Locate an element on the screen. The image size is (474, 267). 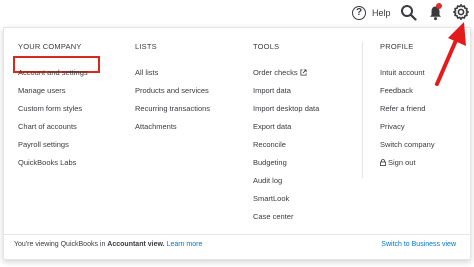
red-arrow-annotation is located at coordinates (450, 54).